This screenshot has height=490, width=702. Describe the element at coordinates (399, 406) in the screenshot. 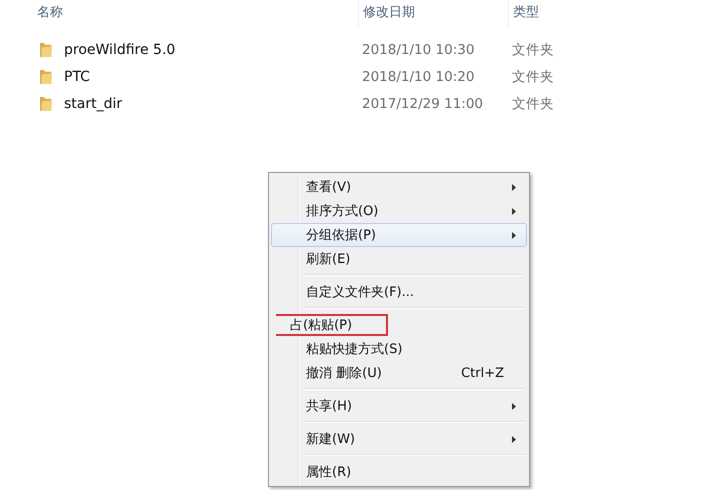

I see `menu-item: 共享(H)` at that location.